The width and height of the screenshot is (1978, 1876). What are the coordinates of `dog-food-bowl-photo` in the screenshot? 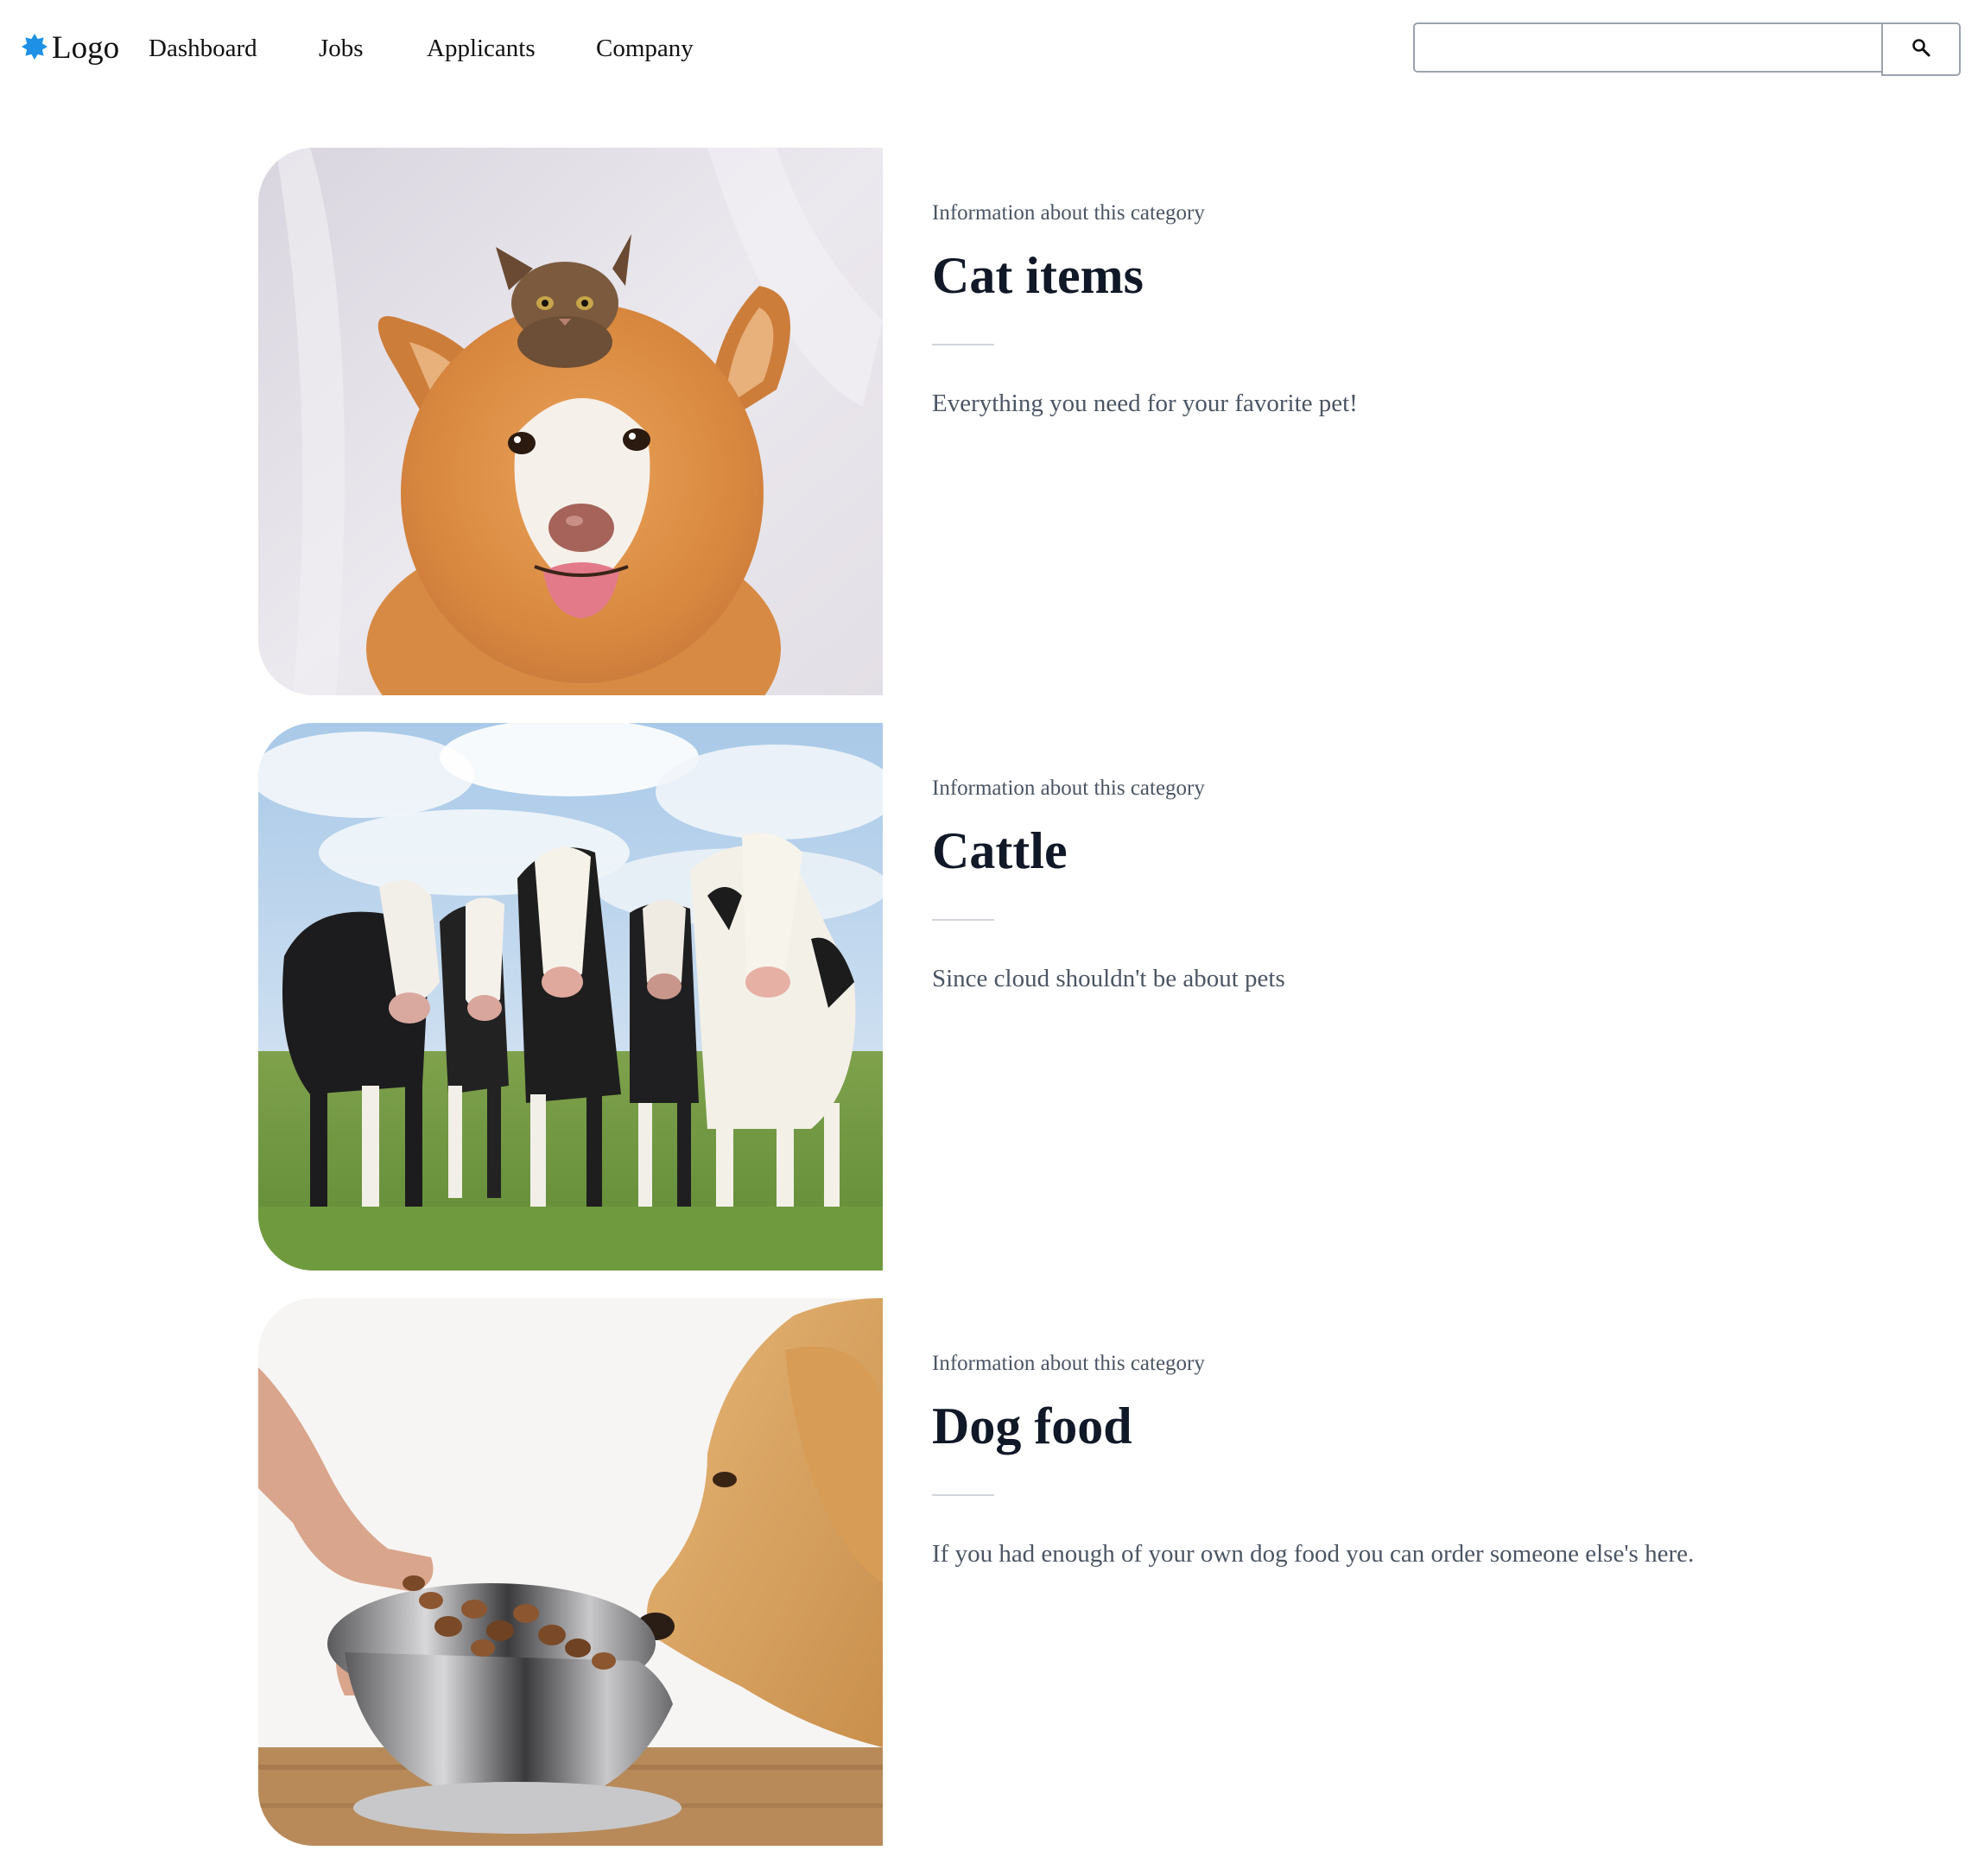 It's located at (570, 1572).